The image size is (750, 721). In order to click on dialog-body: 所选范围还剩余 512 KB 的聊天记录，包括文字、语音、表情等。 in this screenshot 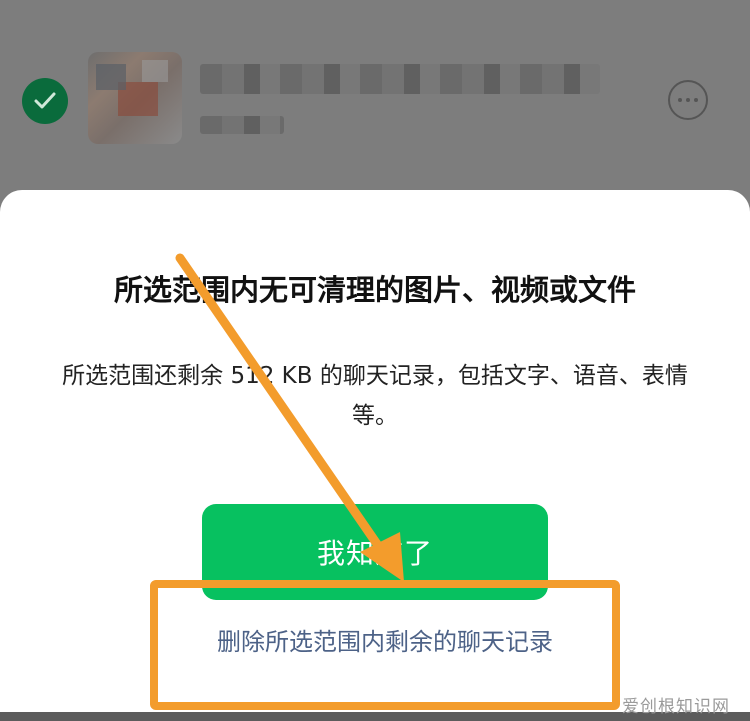, I will do `click(375, 396)`.